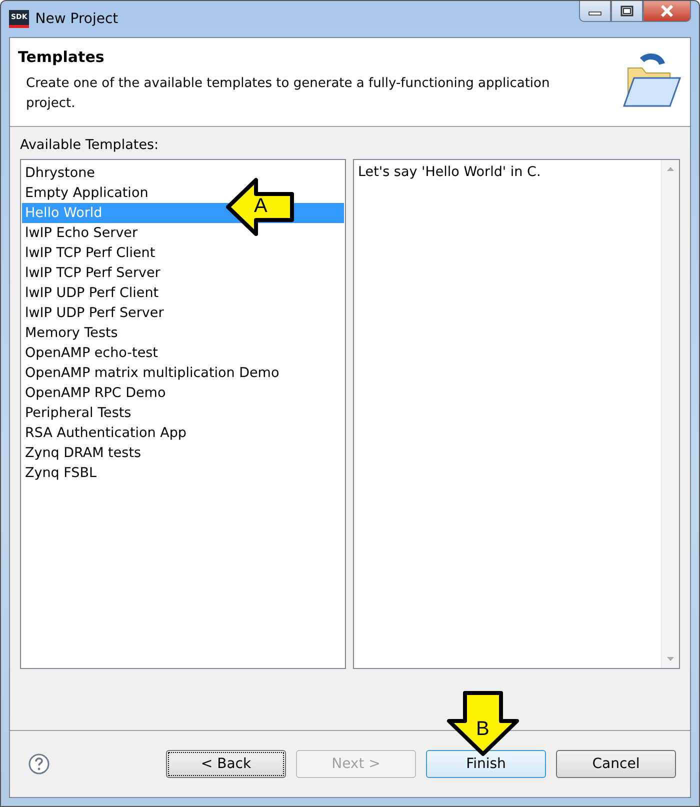  I want to click on minimize-button, so click(595, 11).